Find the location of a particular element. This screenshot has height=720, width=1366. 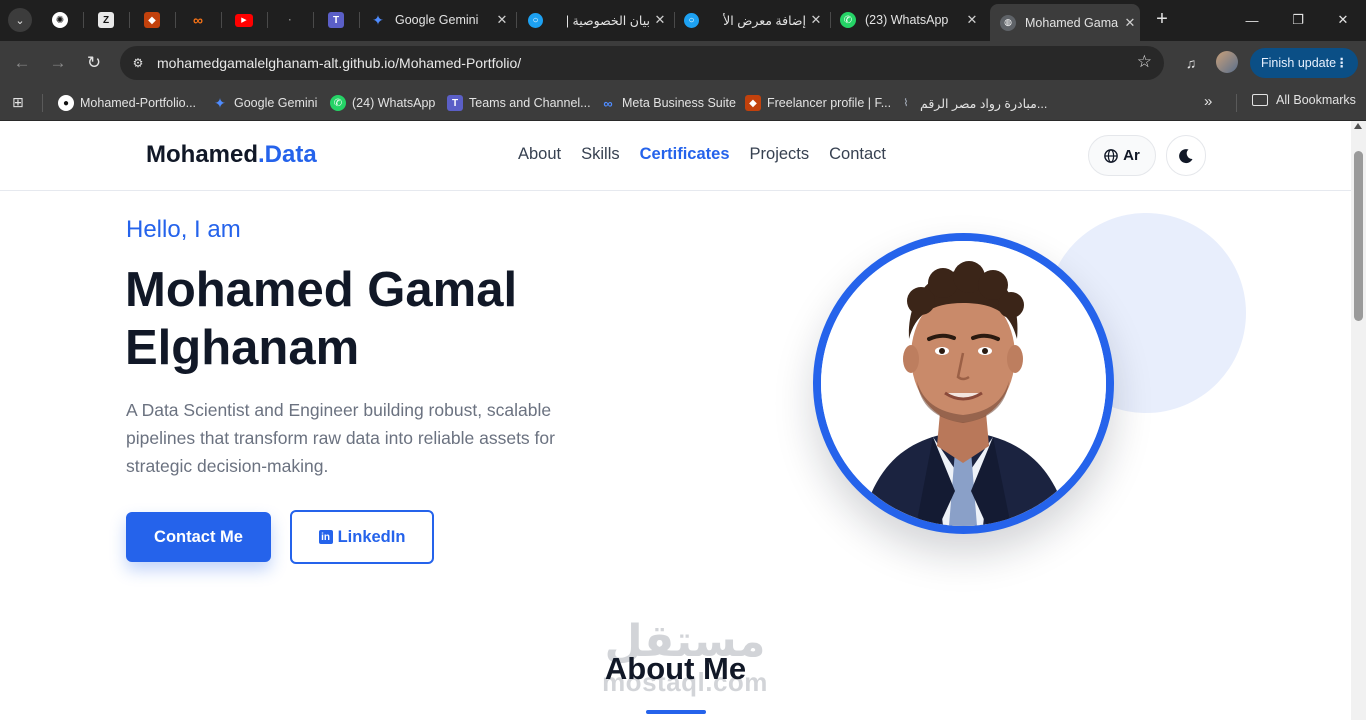

linkedin-button: in LinkedIn is located at coordinates (362, 537).